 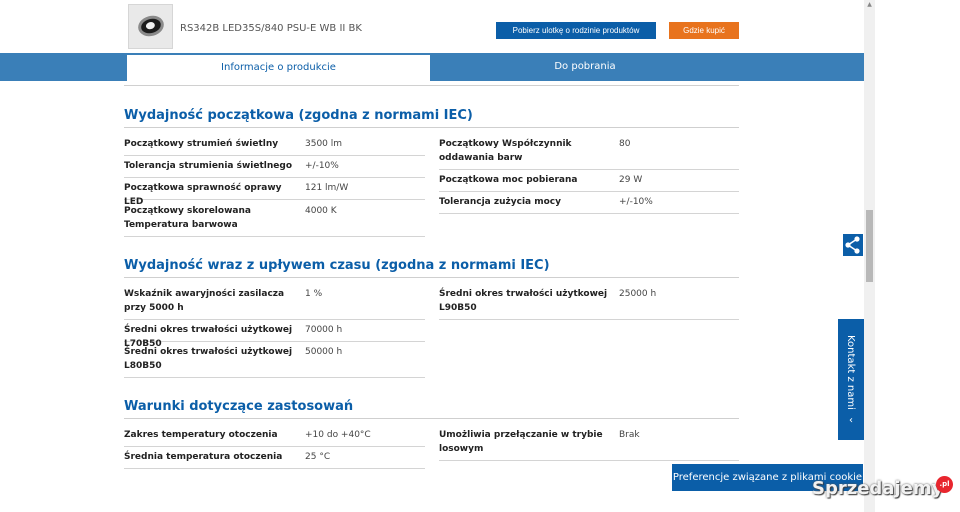 I want to click on share-button, so click(x=853, y=245).